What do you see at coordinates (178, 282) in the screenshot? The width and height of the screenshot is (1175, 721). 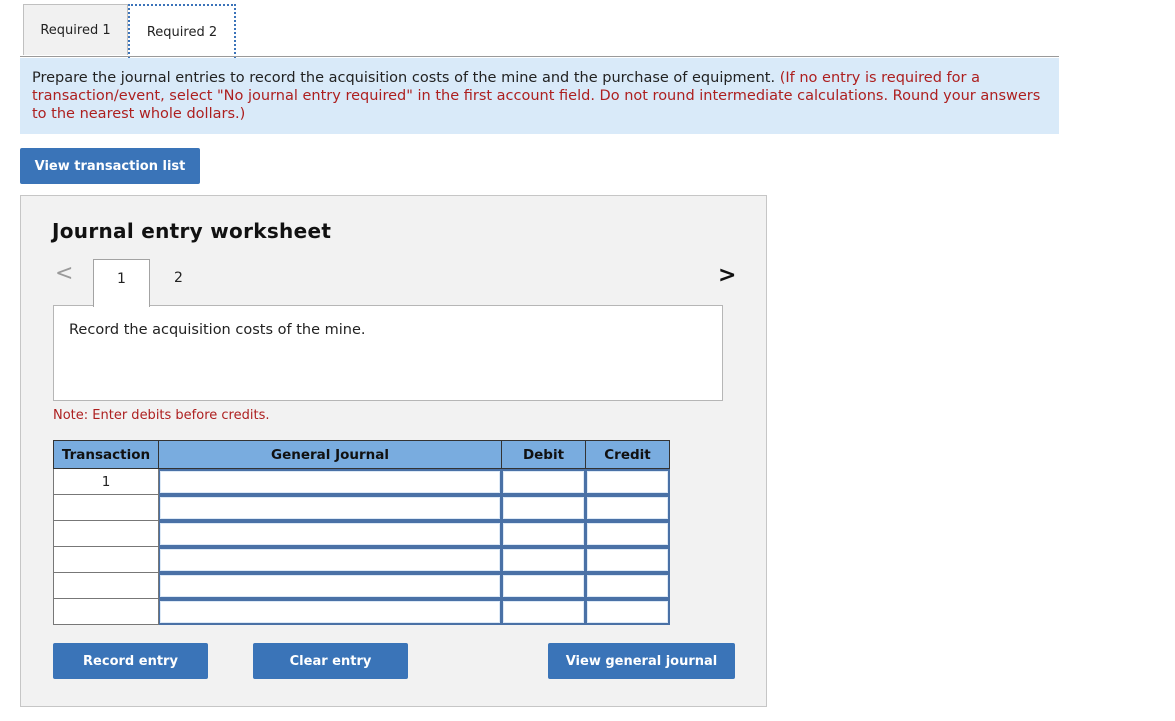 I see `step-tab-2: 2` at bounding box center [178, 282].